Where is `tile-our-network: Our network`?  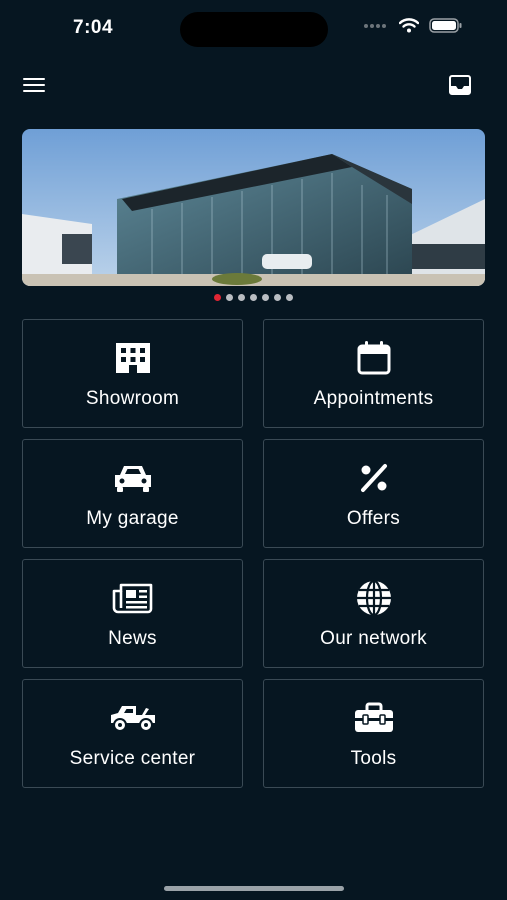 tile-our-network: Our network is located at coordinates (373, 613).